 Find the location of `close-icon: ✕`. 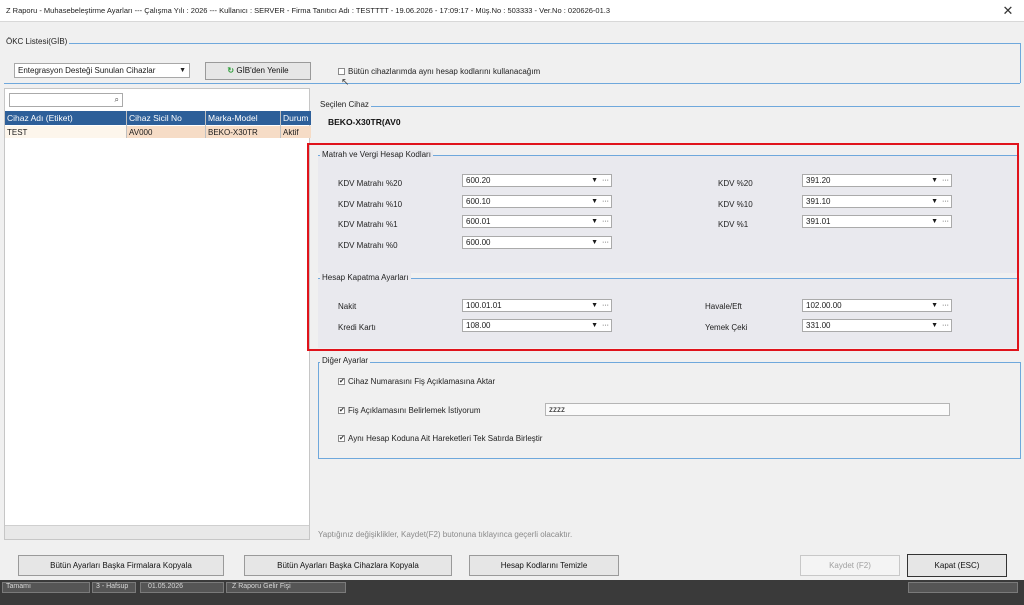

close-icon: ✕ is located at coordinates (1008, 11).